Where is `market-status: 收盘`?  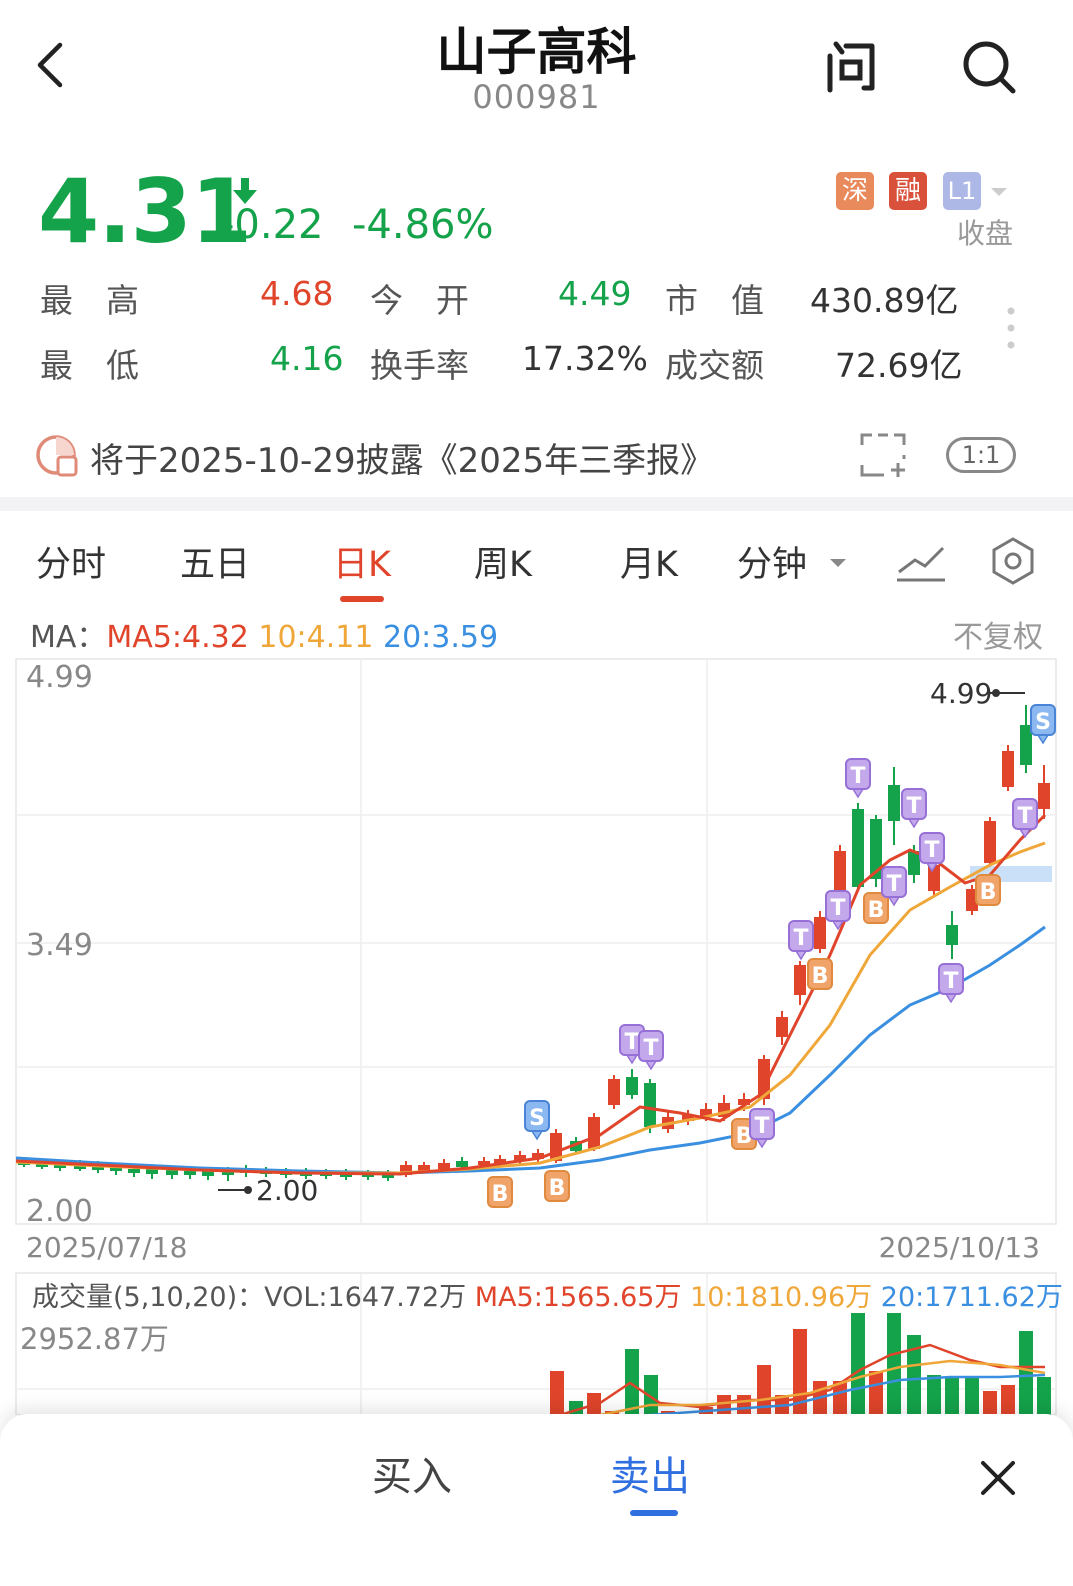 market-status: 收盘 is located at coordinates (984, 233).